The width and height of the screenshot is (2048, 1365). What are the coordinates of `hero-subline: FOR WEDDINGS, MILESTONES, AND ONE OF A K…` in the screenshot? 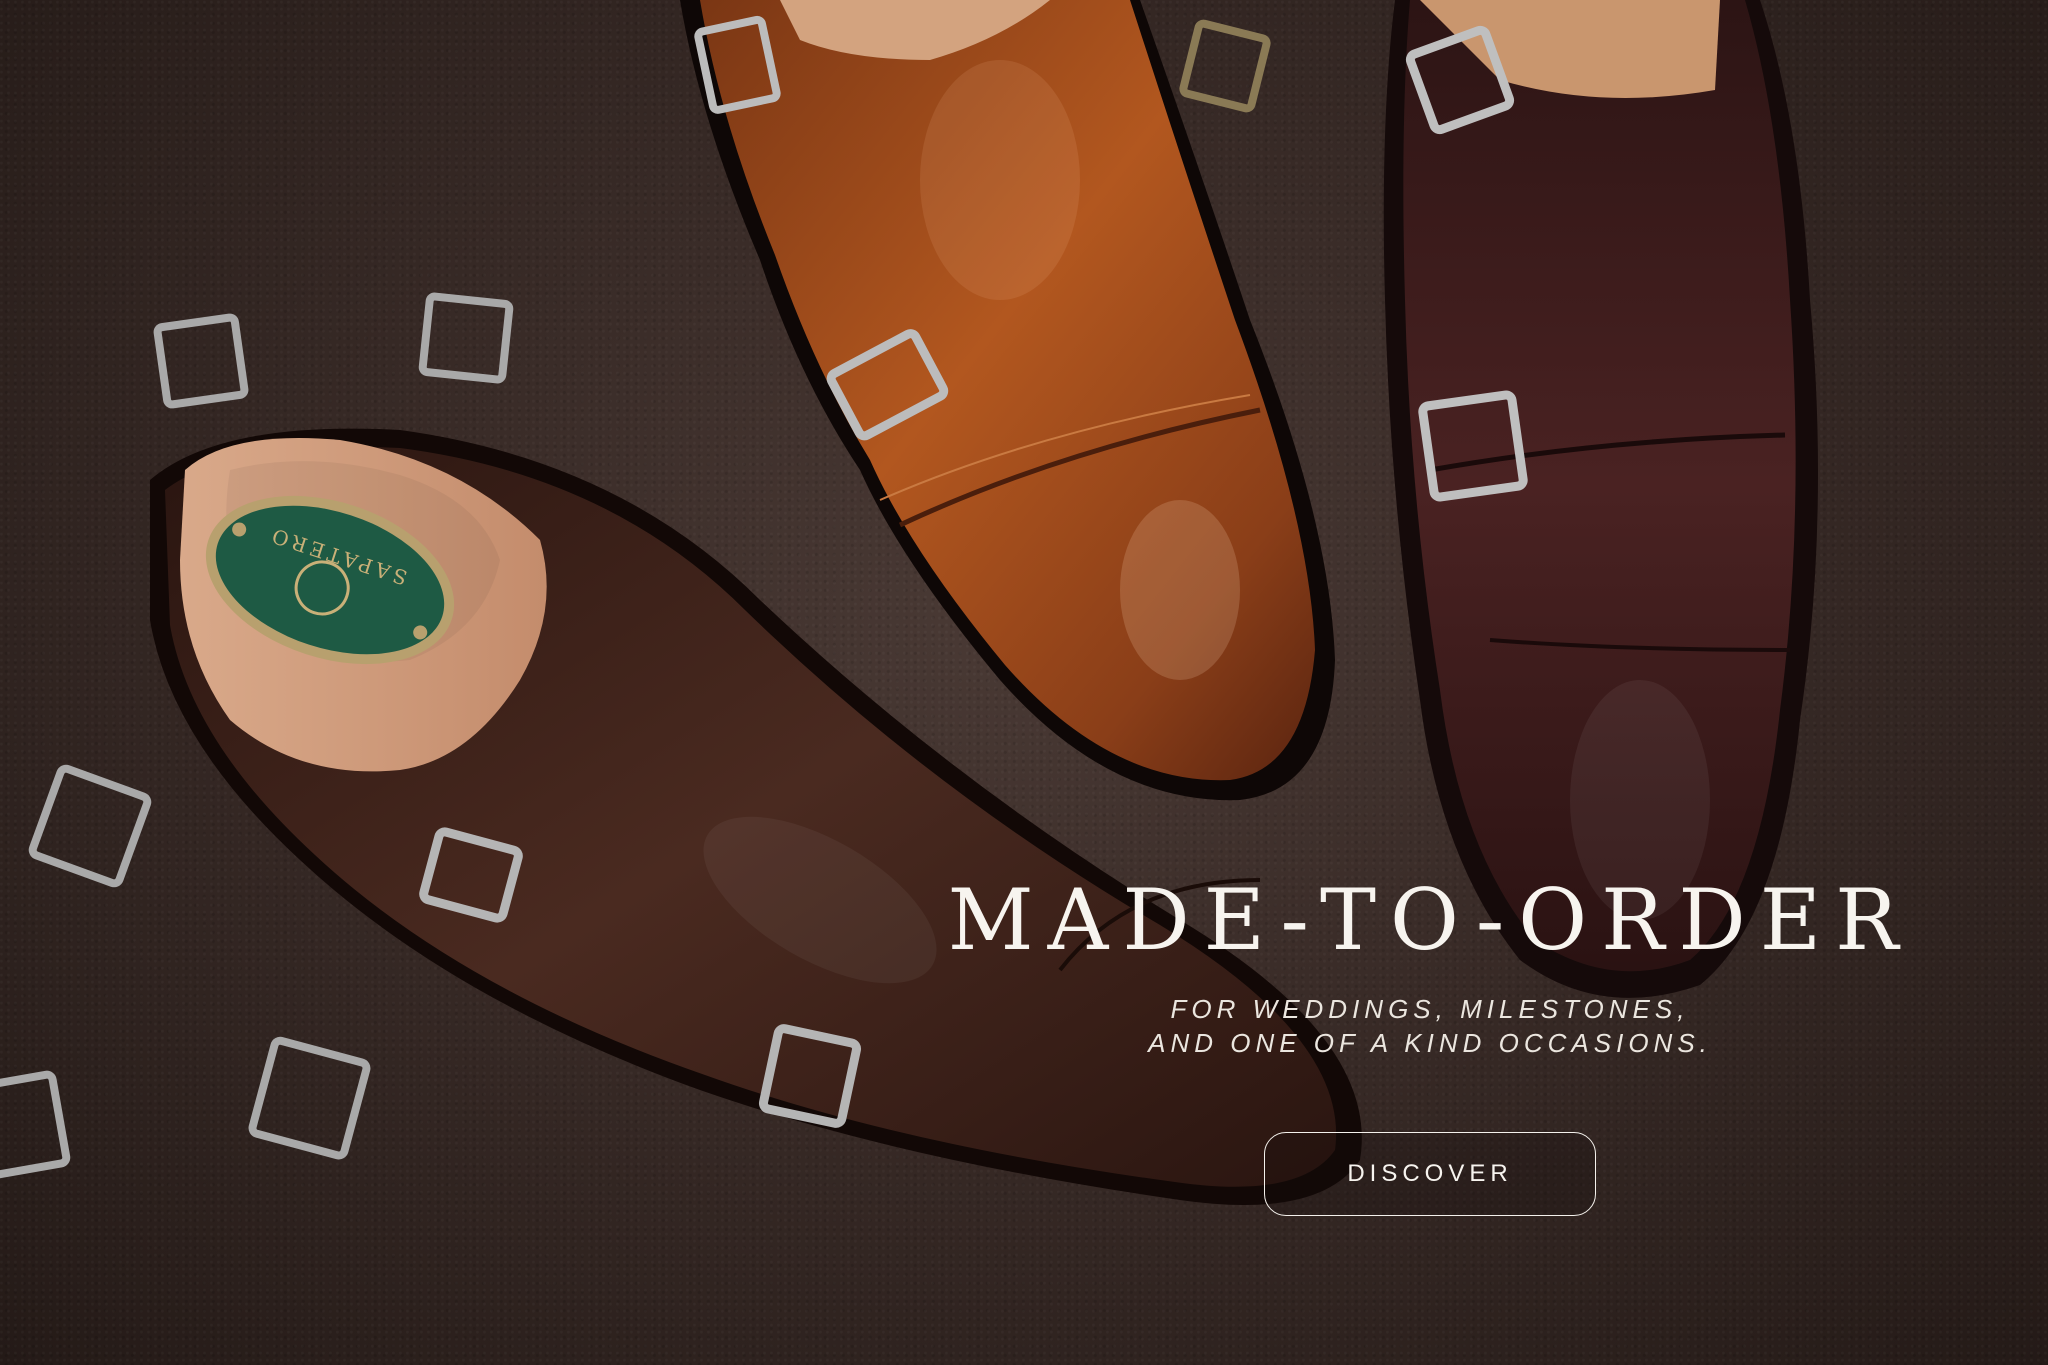 It's located at (1430, 1026).